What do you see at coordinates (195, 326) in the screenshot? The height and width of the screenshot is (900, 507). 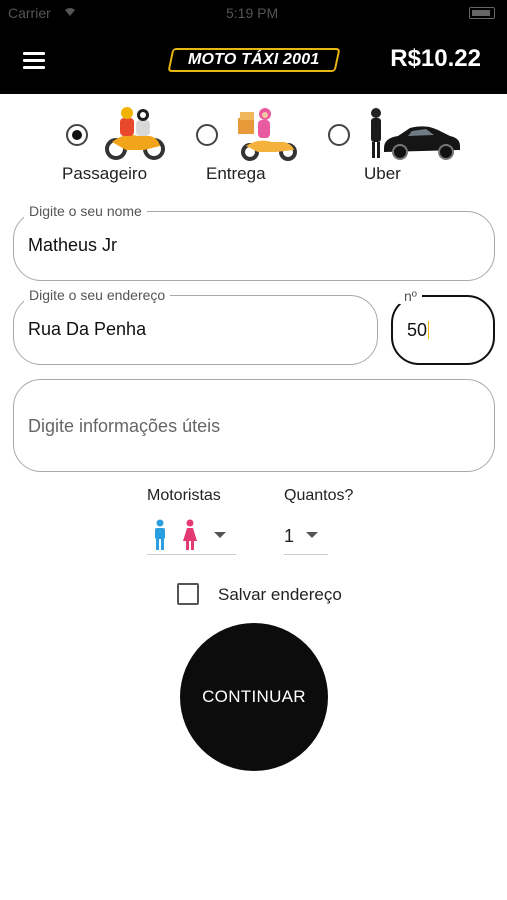 I see `address-field: Digite o seu endereço Rua Da Penha` at bounding box center [195, 326].